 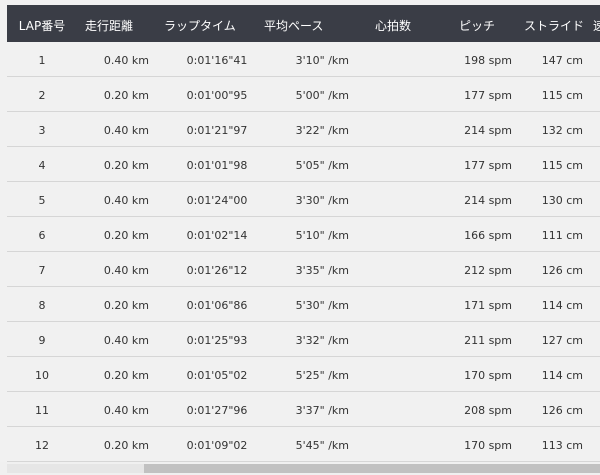 I want to click on table-row: 9 0.40 km 0:01'25"93 3'32" /km 211 spm 127 cm, so click(x=303, y=339).